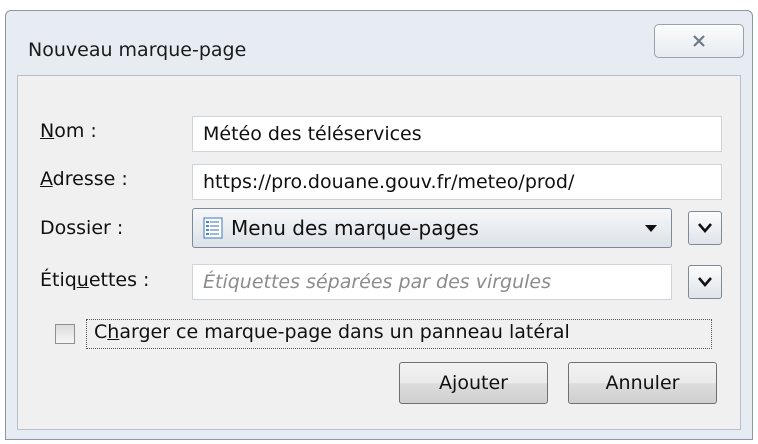 The image size is (758, 444). I want to click on folder-tree-toggle-button, so click(705, 228).